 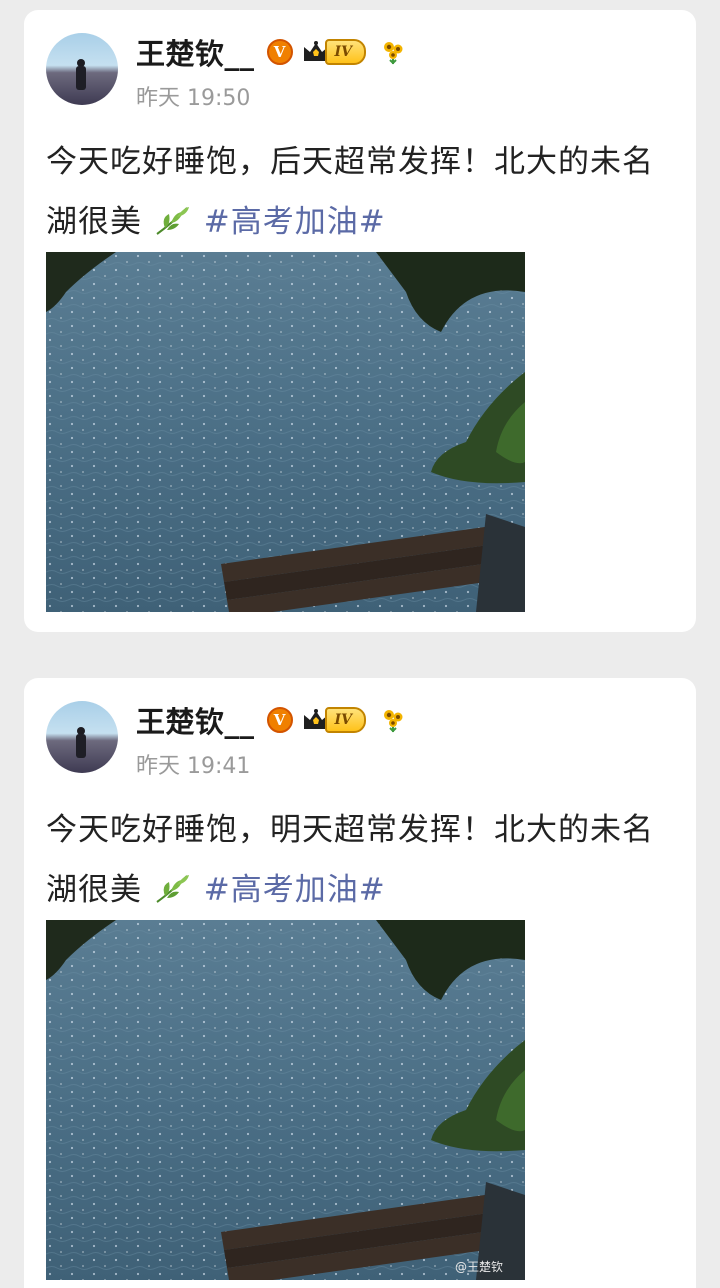 I want to click on photo-watermark: @王楚钦, so click(x=478, y=1267).